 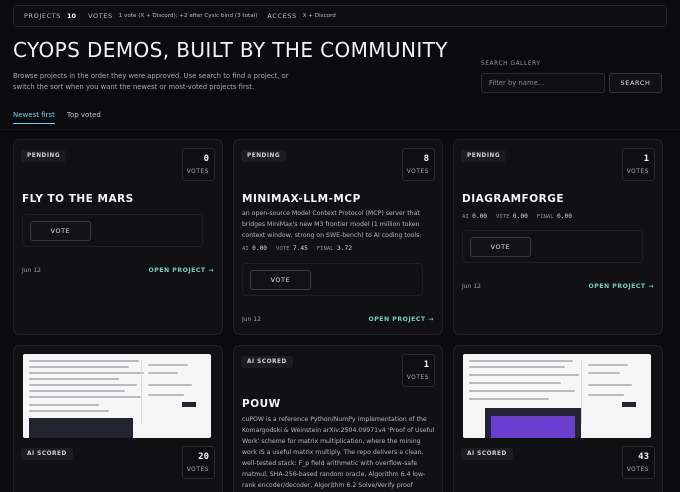 I want to click on project-card: AI SCORED 43 VOTES, so click(x=558, y=418).